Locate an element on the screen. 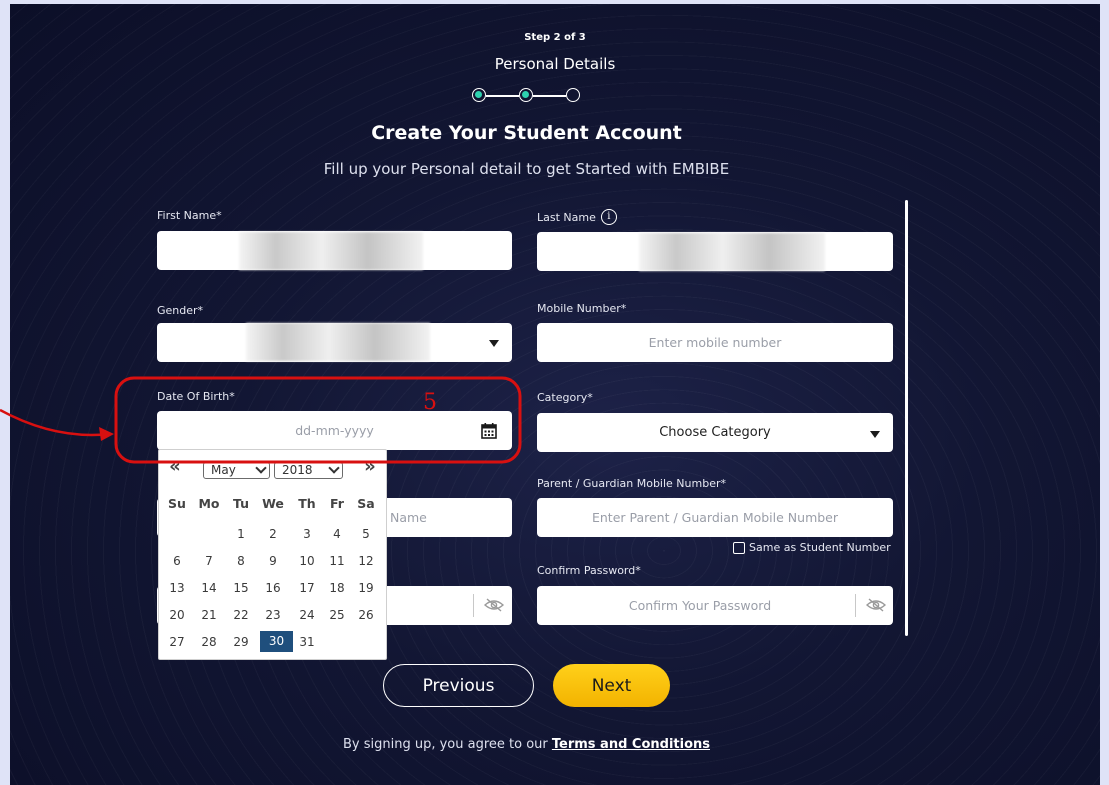 The height and width of the screenshot is (785, 1109). highlight-box is located at coordinates (318, 420).